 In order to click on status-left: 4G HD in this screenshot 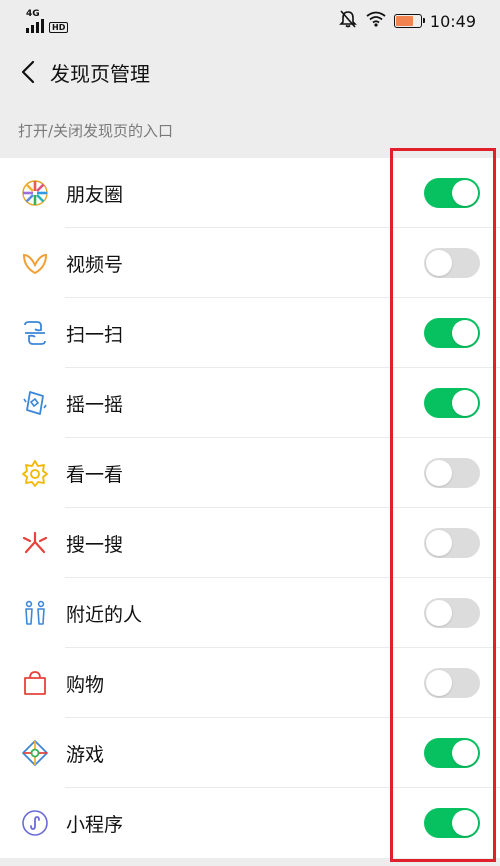, I will do `click(47, 20)`.